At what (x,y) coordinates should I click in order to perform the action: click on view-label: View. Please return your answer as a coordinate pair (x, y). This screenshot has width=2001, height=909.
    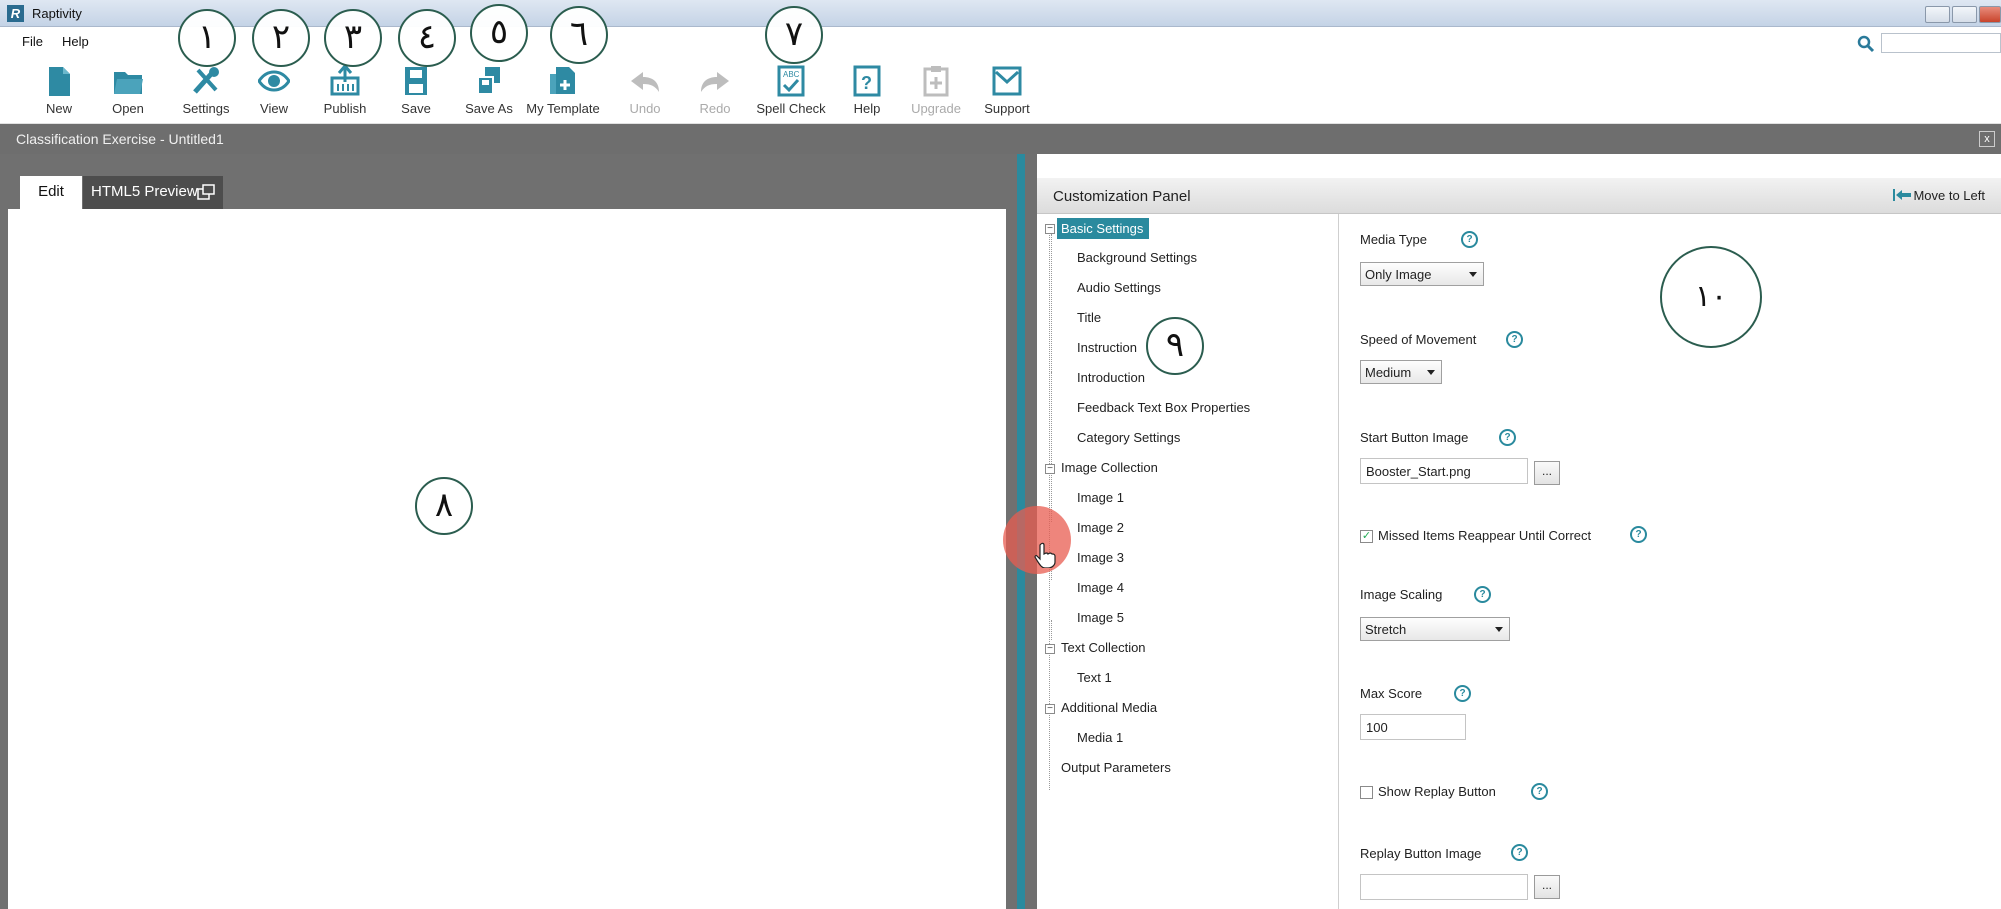
    Looking at the image, I should click on (274, 108).